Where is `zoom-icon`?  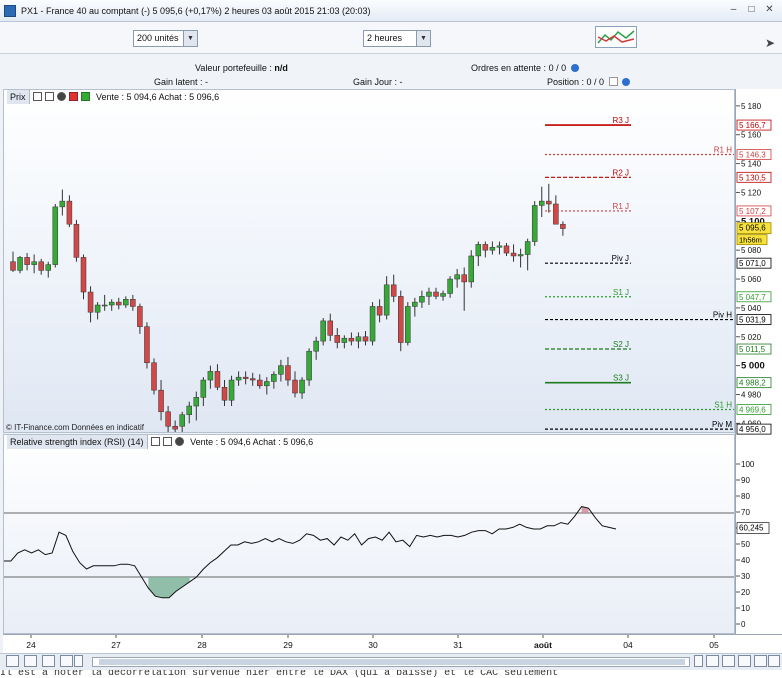 zoom-icon is located at coordinates (66, 661).